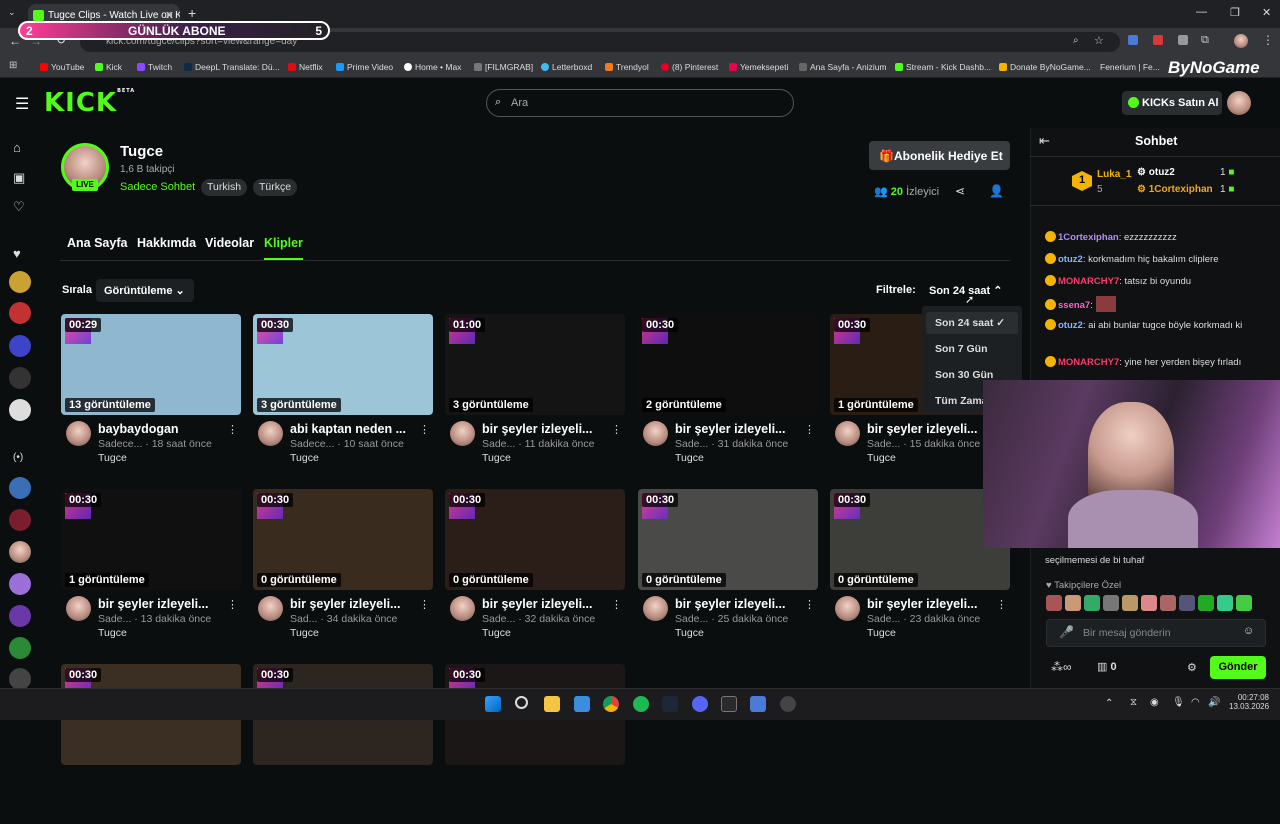 The width and height of the screenshot is (1280, 824). I want to click on chat-settings-gear-icon: ⚙, so click(1192, 667).